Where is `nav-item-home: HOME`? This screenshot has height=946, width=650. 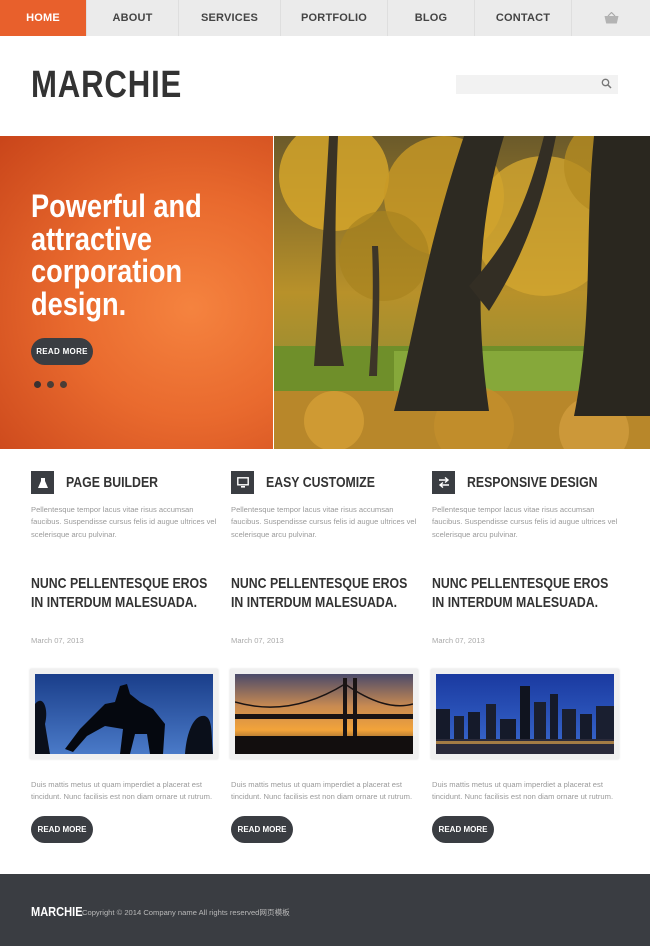
nav-item-home: HOME is located at coordinates (43, 18).